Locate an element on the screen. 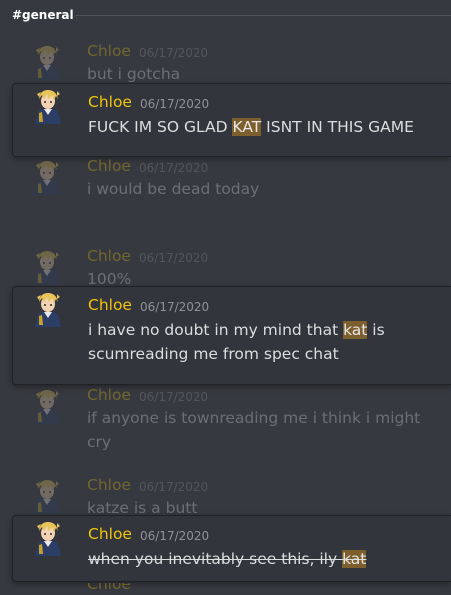 This screenshot has height=595, width=451. message-text: ISNT IN THIS GAME is located at coordinates (337, 127).